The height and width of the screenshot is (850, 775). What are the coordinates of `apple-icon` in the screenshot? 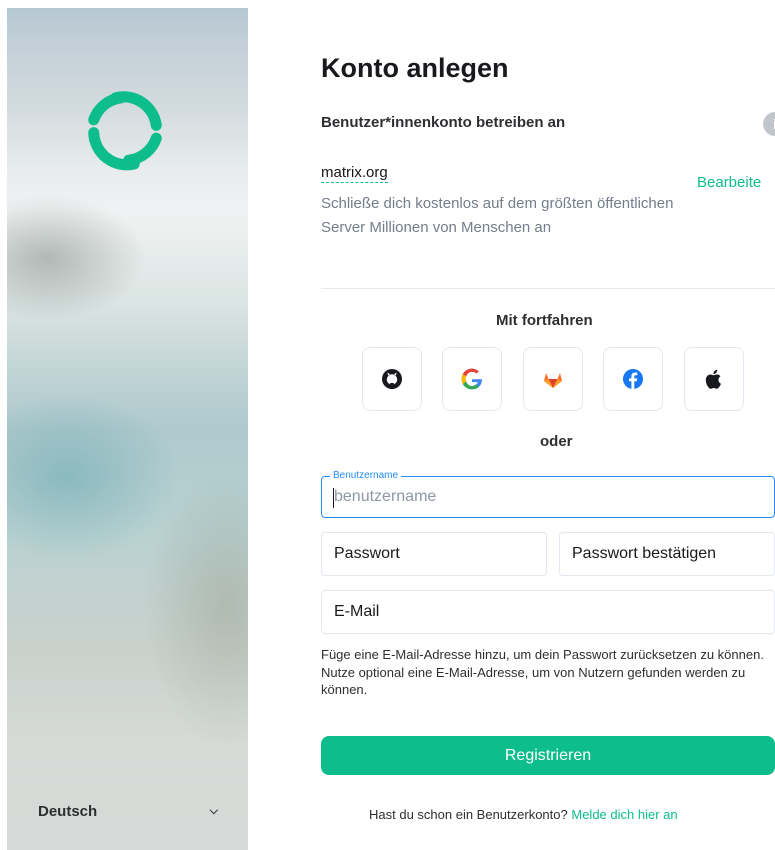 It's located at (713, 379).